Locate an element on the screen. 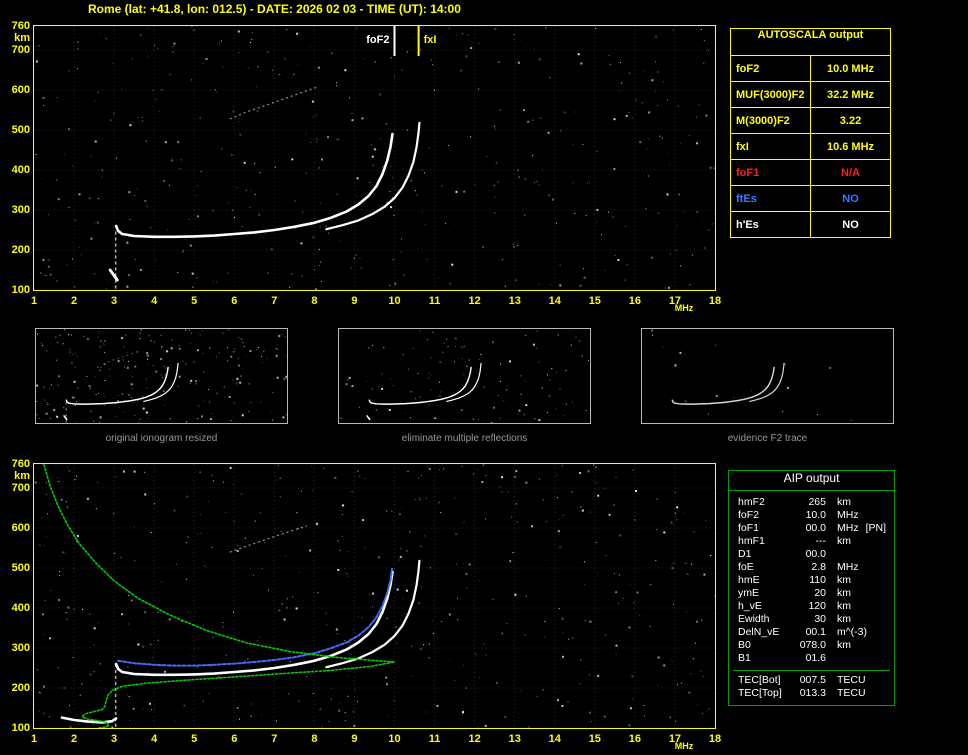 Image resolution: width=968 pixels, height=755 pixels. autoscala-table-row: foF2 10.0 MHz is located at coordinates (810, 68).